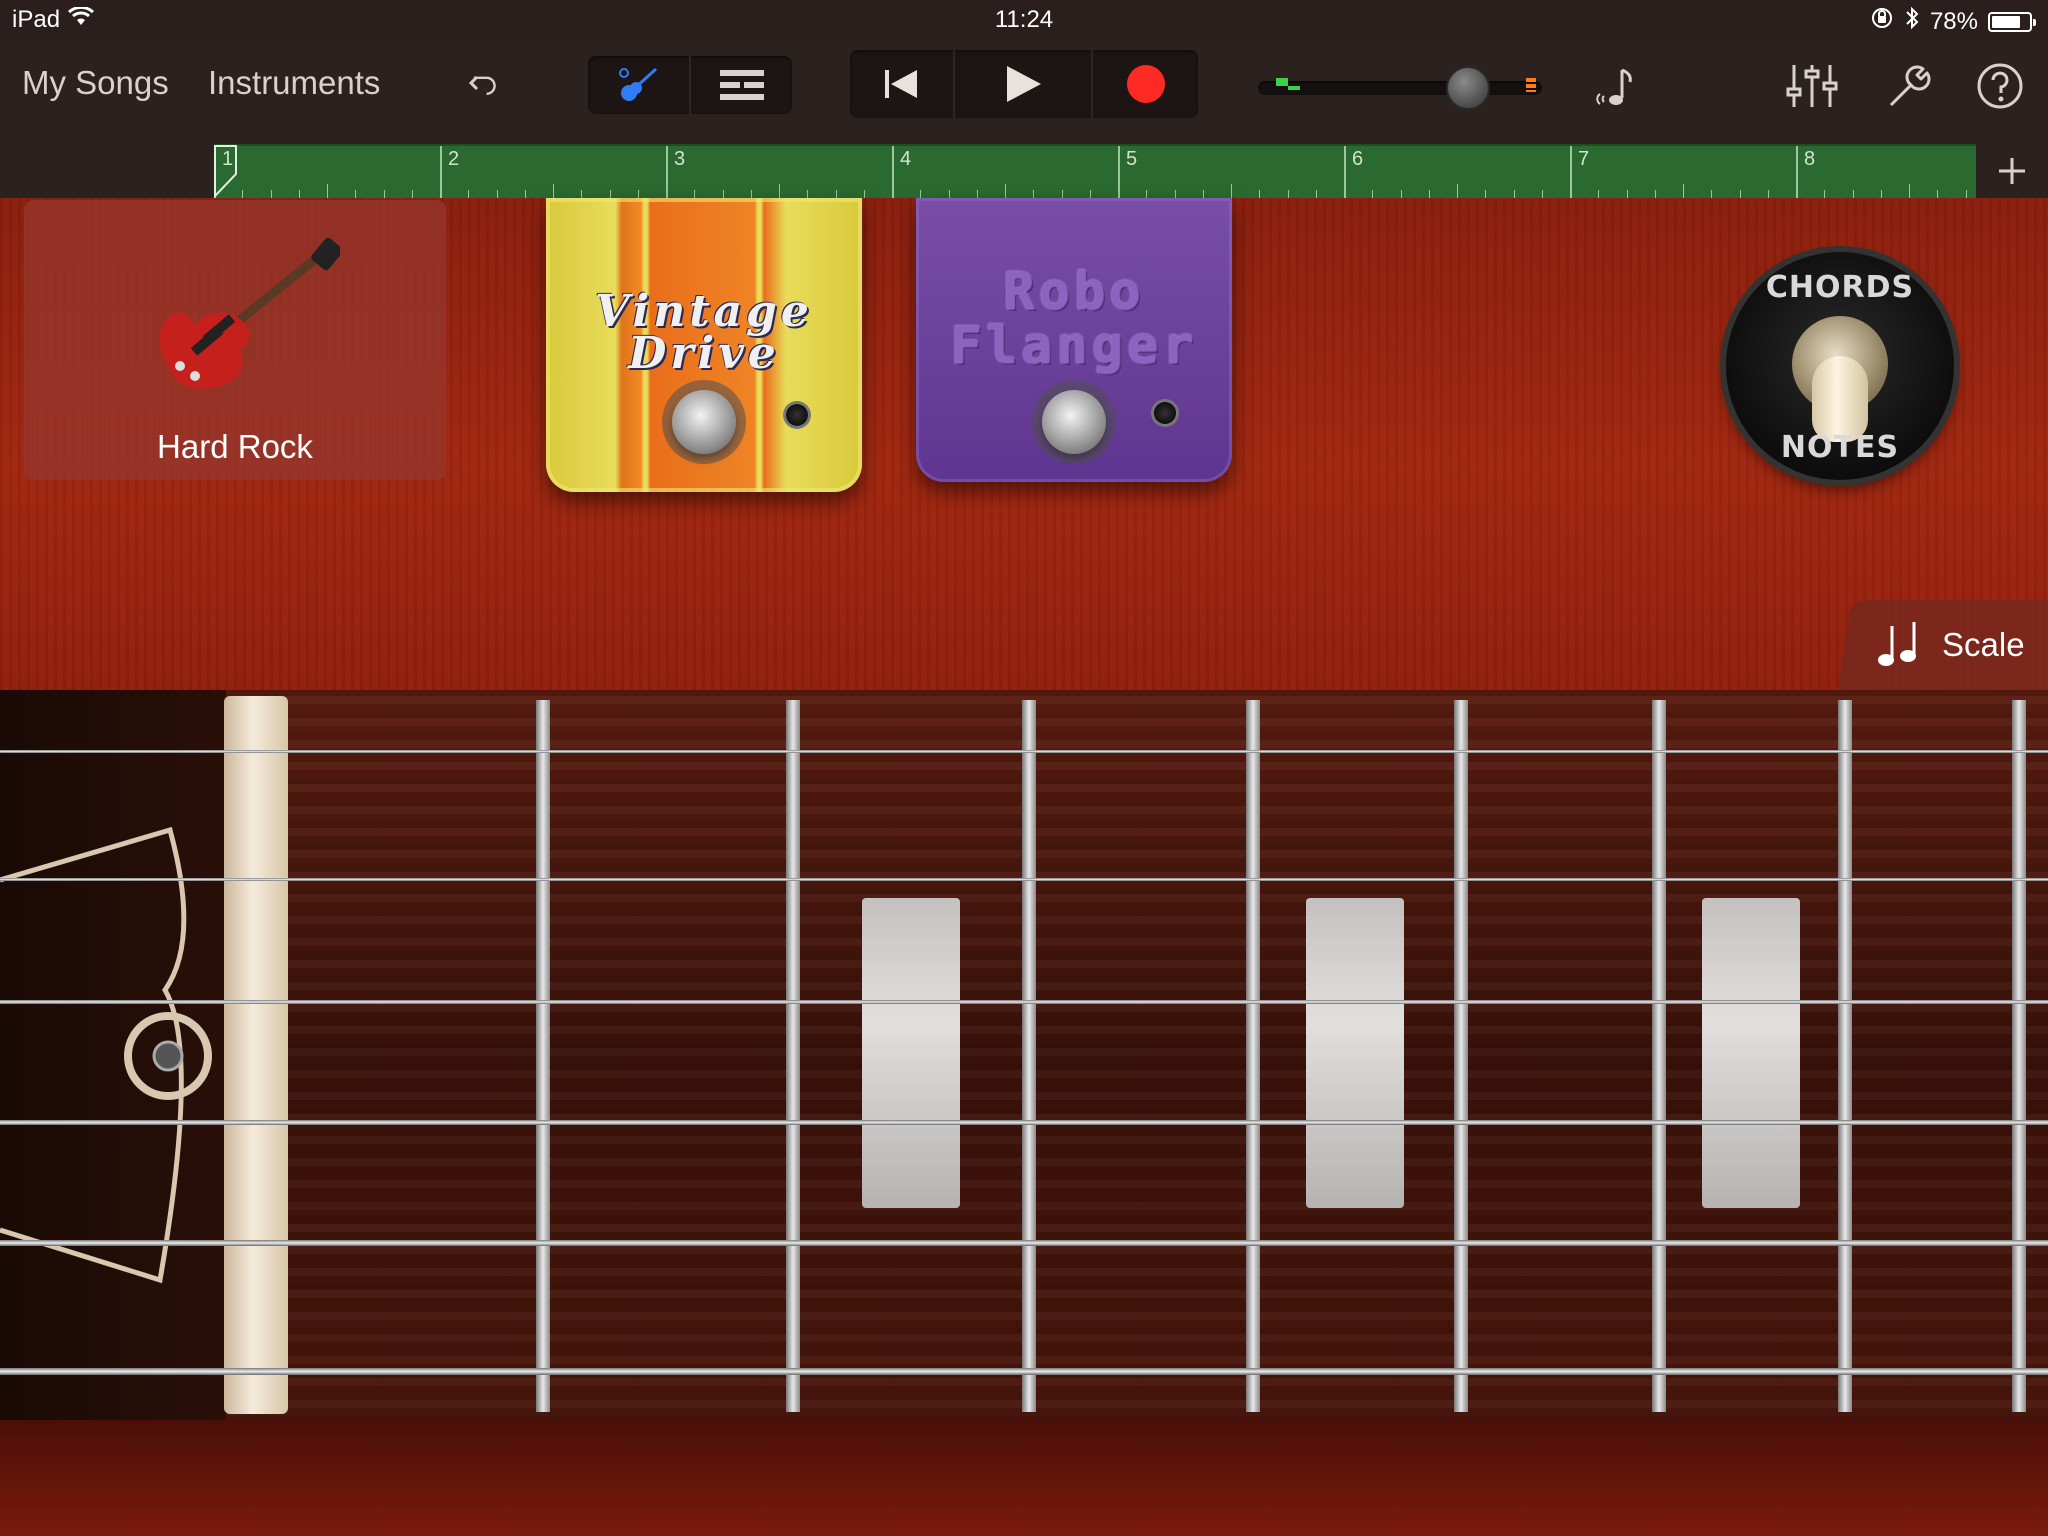  What do you see at coordinates (1882, 21) in the screenshot?
I see `rotation-lock-icon` at bounding box center [1882, 21].